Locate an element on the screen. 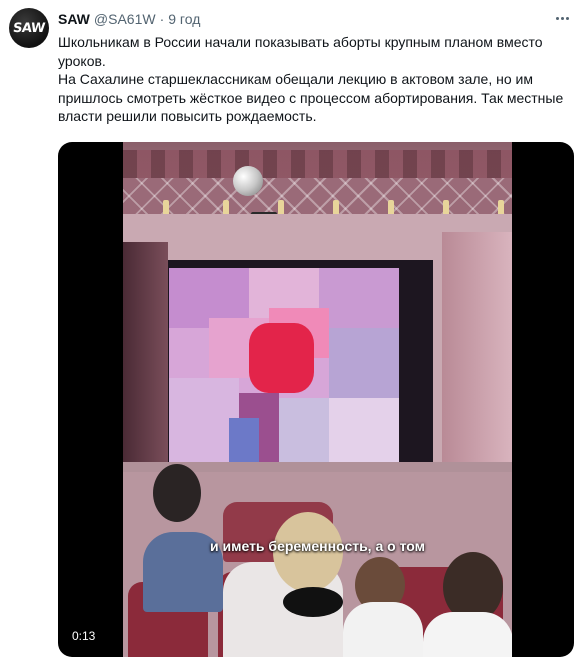 The image size is (583, 661). pixelated-projection-screen is located at coordinates (284, 366).